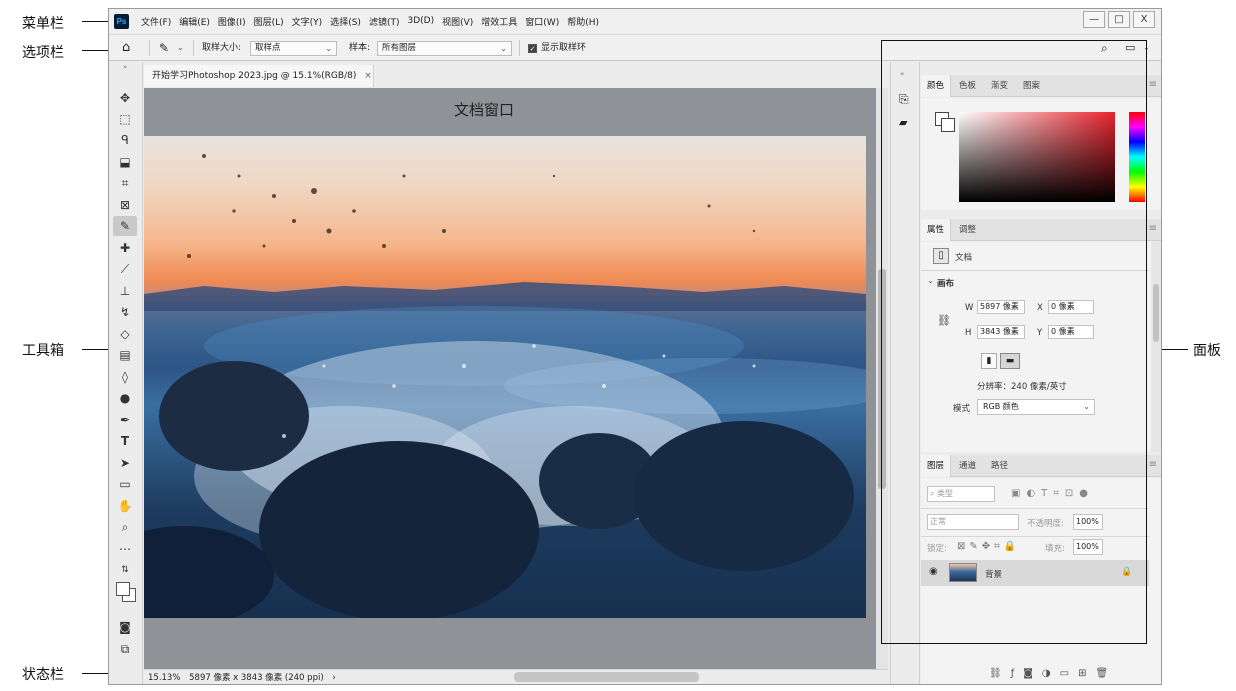  Describe the element at coordinates (1053, 673) in the screenshot. I see `layer-actions-icons: ⛓ƒ◙◑▭⊞🗑` at that location.